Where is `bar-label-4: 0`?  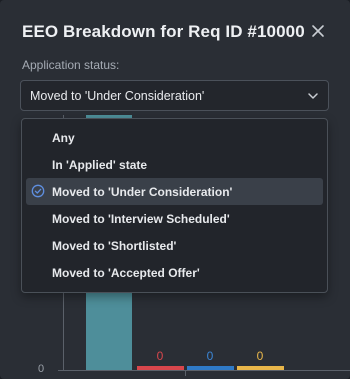 bar-label-4: 0 is located at coordinates (260, 356).